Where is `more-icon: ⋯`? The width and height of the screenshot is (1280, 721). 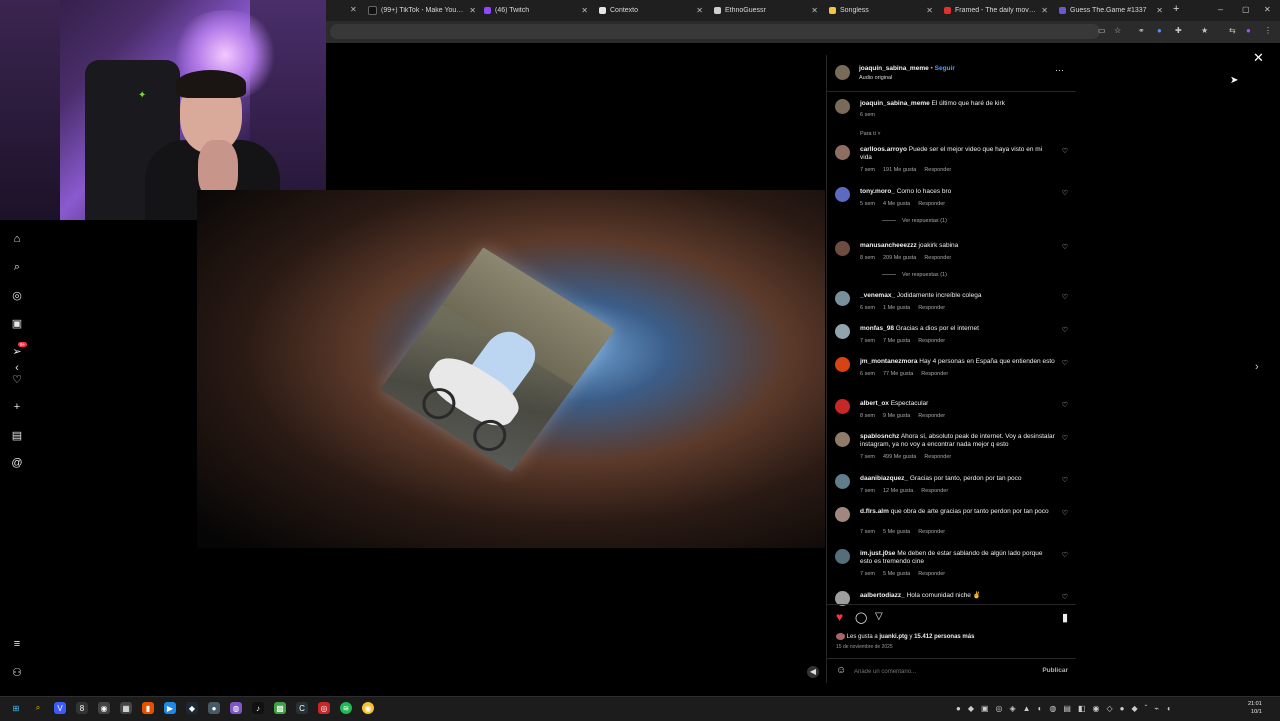 more-icon: ⋯ is located at coordinates (1059, 70).